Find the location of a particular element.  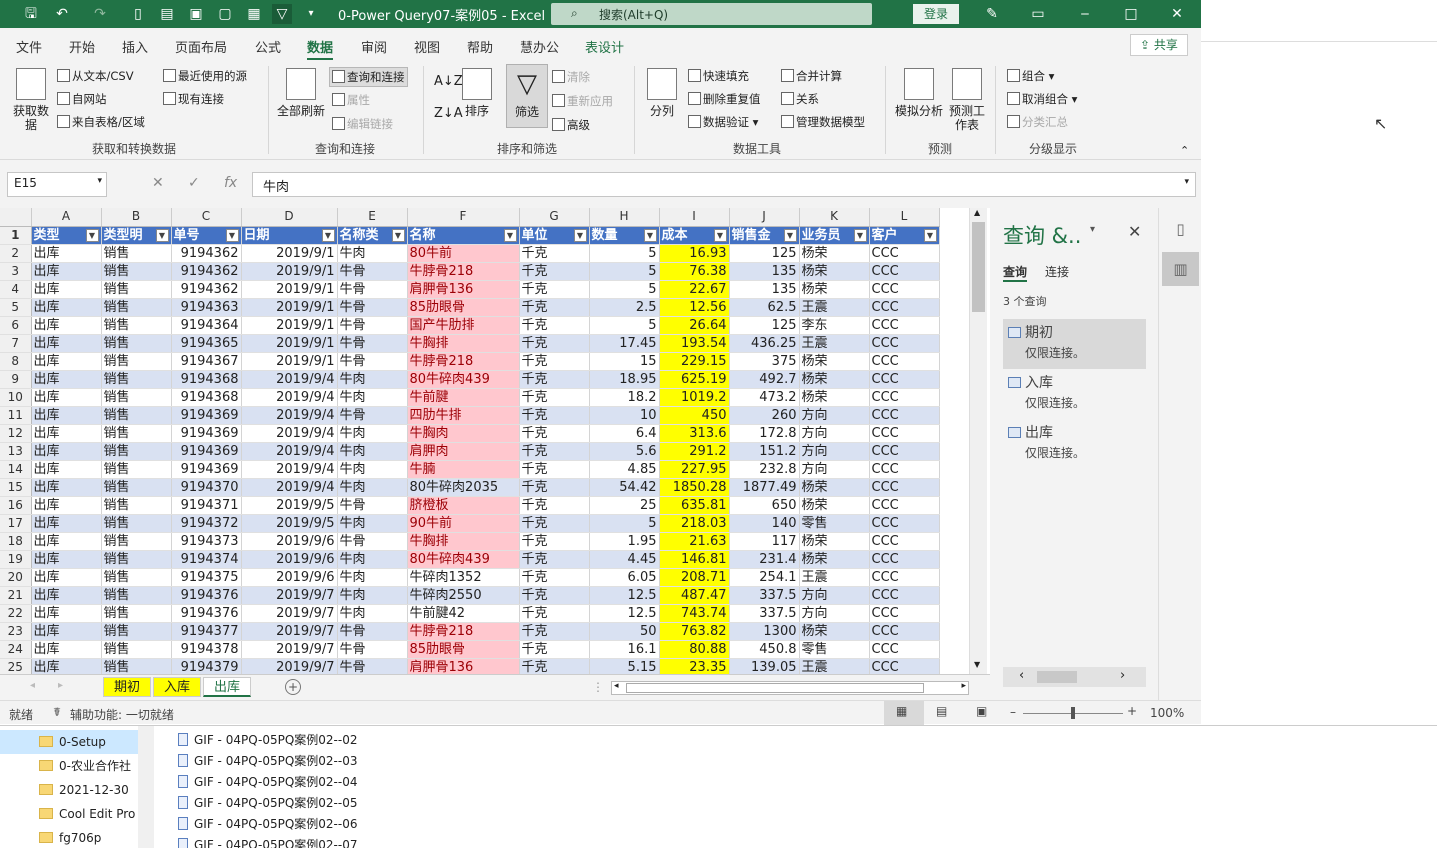

row-header: 19 is located at coordinates (16, 559).